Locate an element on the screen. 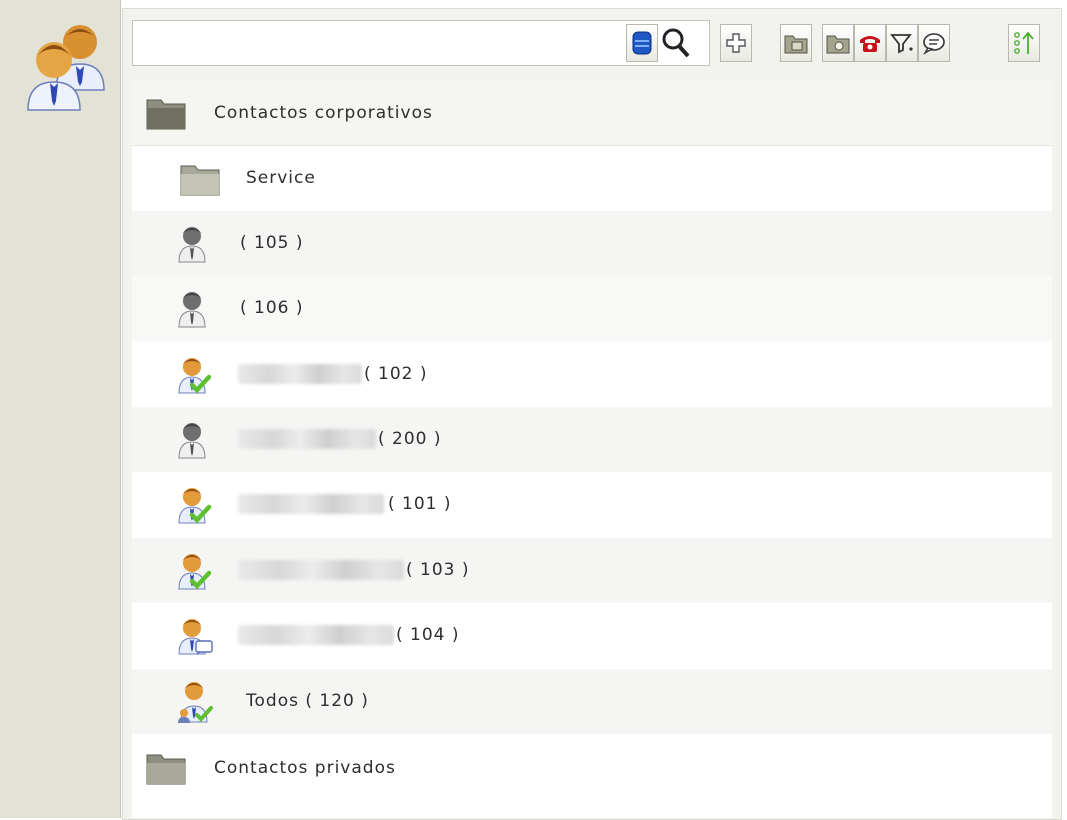 The height and width of the screenshot is (820, 1067). all-contacts-item: Todos ( 120 ) is located at coordinates (592, 701).